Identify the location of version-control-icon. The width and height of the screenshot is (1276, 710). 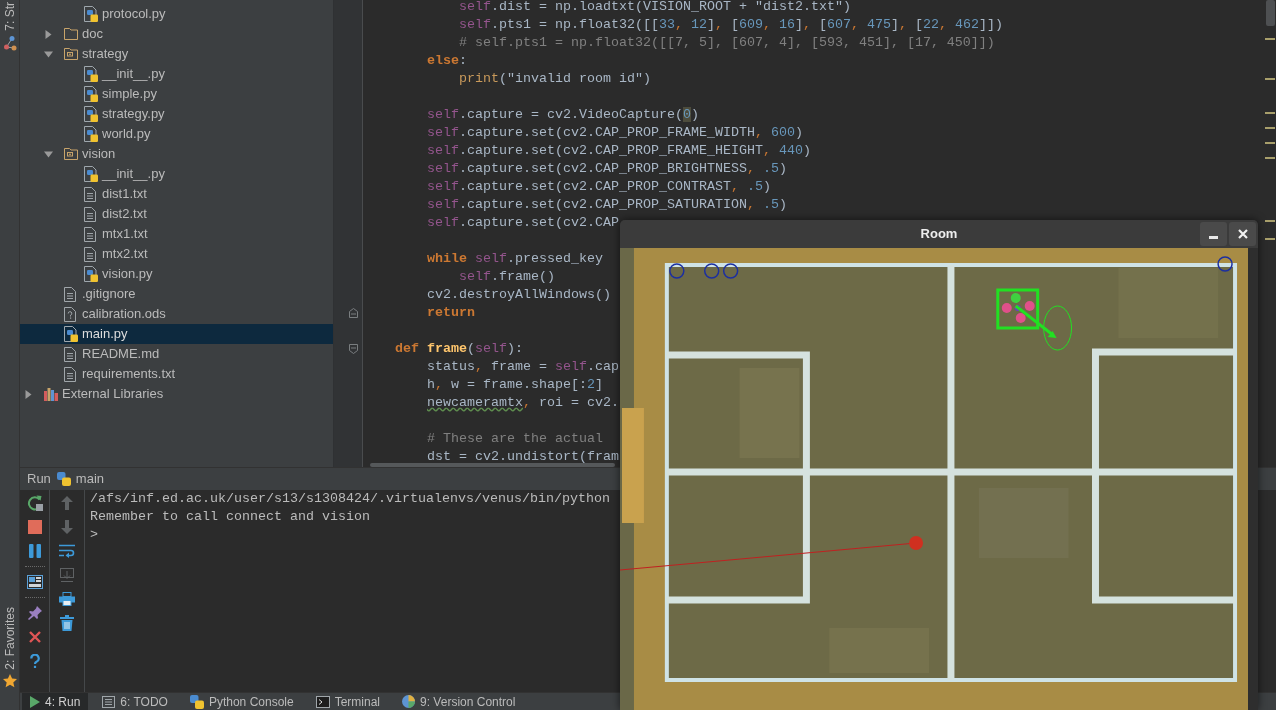
(409, 701).